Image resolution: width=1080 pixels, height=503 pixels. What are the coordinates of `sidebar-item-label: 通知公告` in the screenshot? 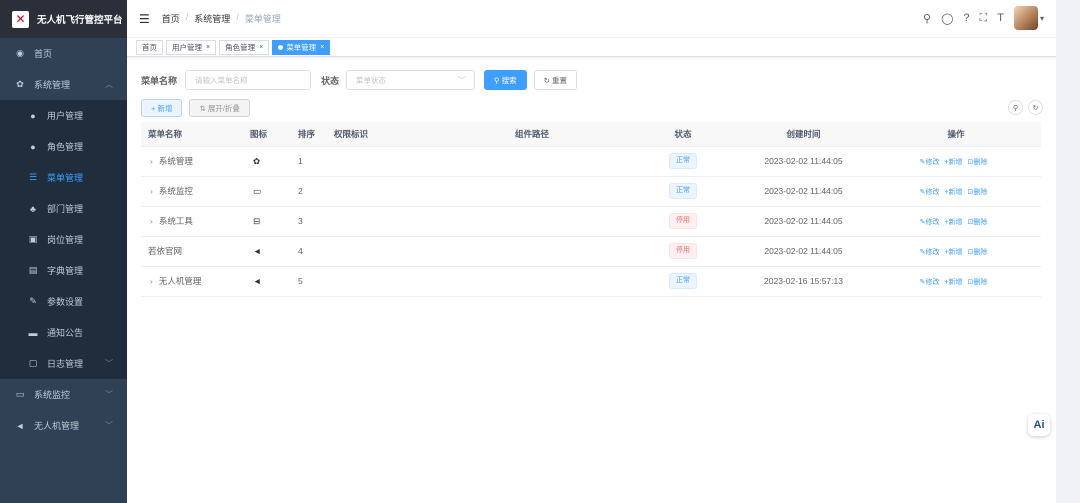 It's located at (65, 333).